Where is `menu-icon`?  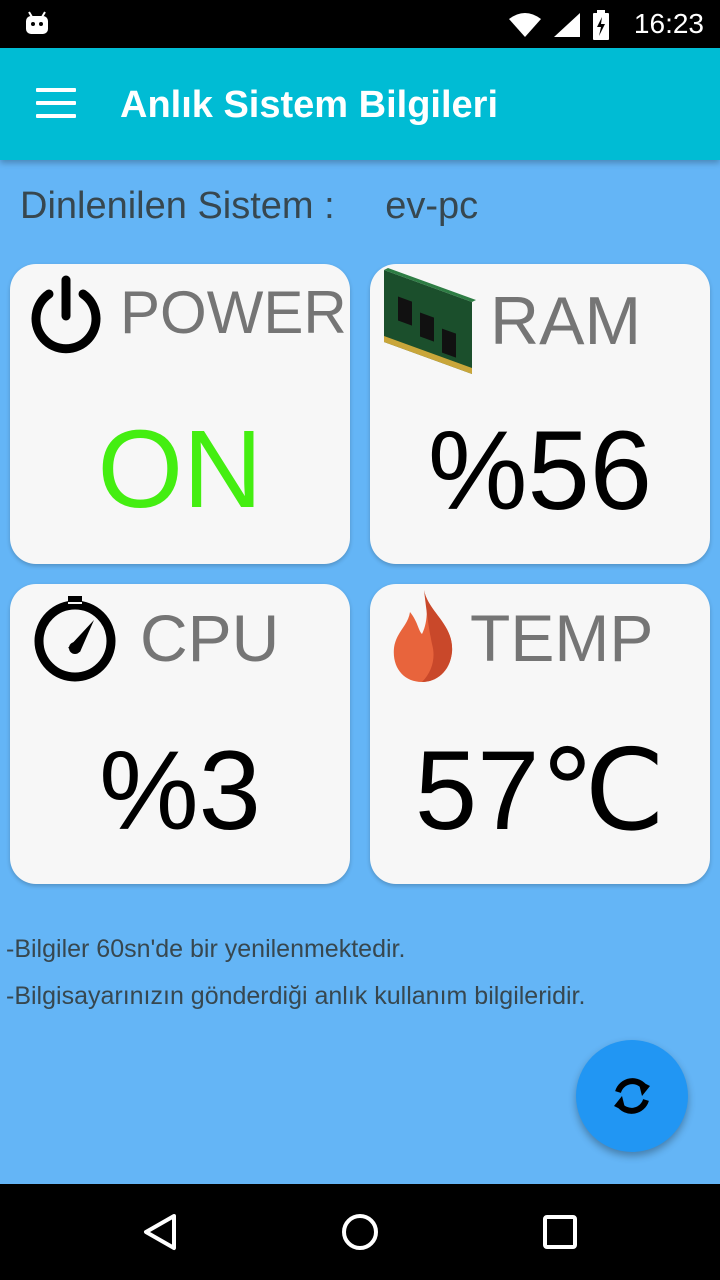 menu-icon is located at coordinates (56, 103).